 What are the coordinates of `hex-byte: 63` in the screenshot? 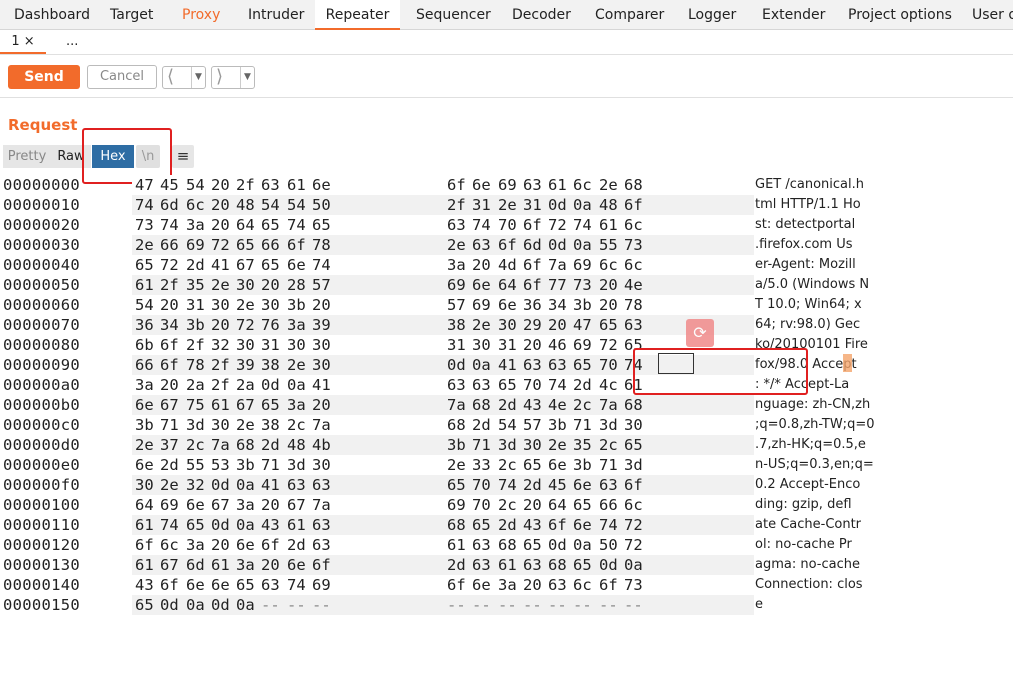 It's located at (324, 485).